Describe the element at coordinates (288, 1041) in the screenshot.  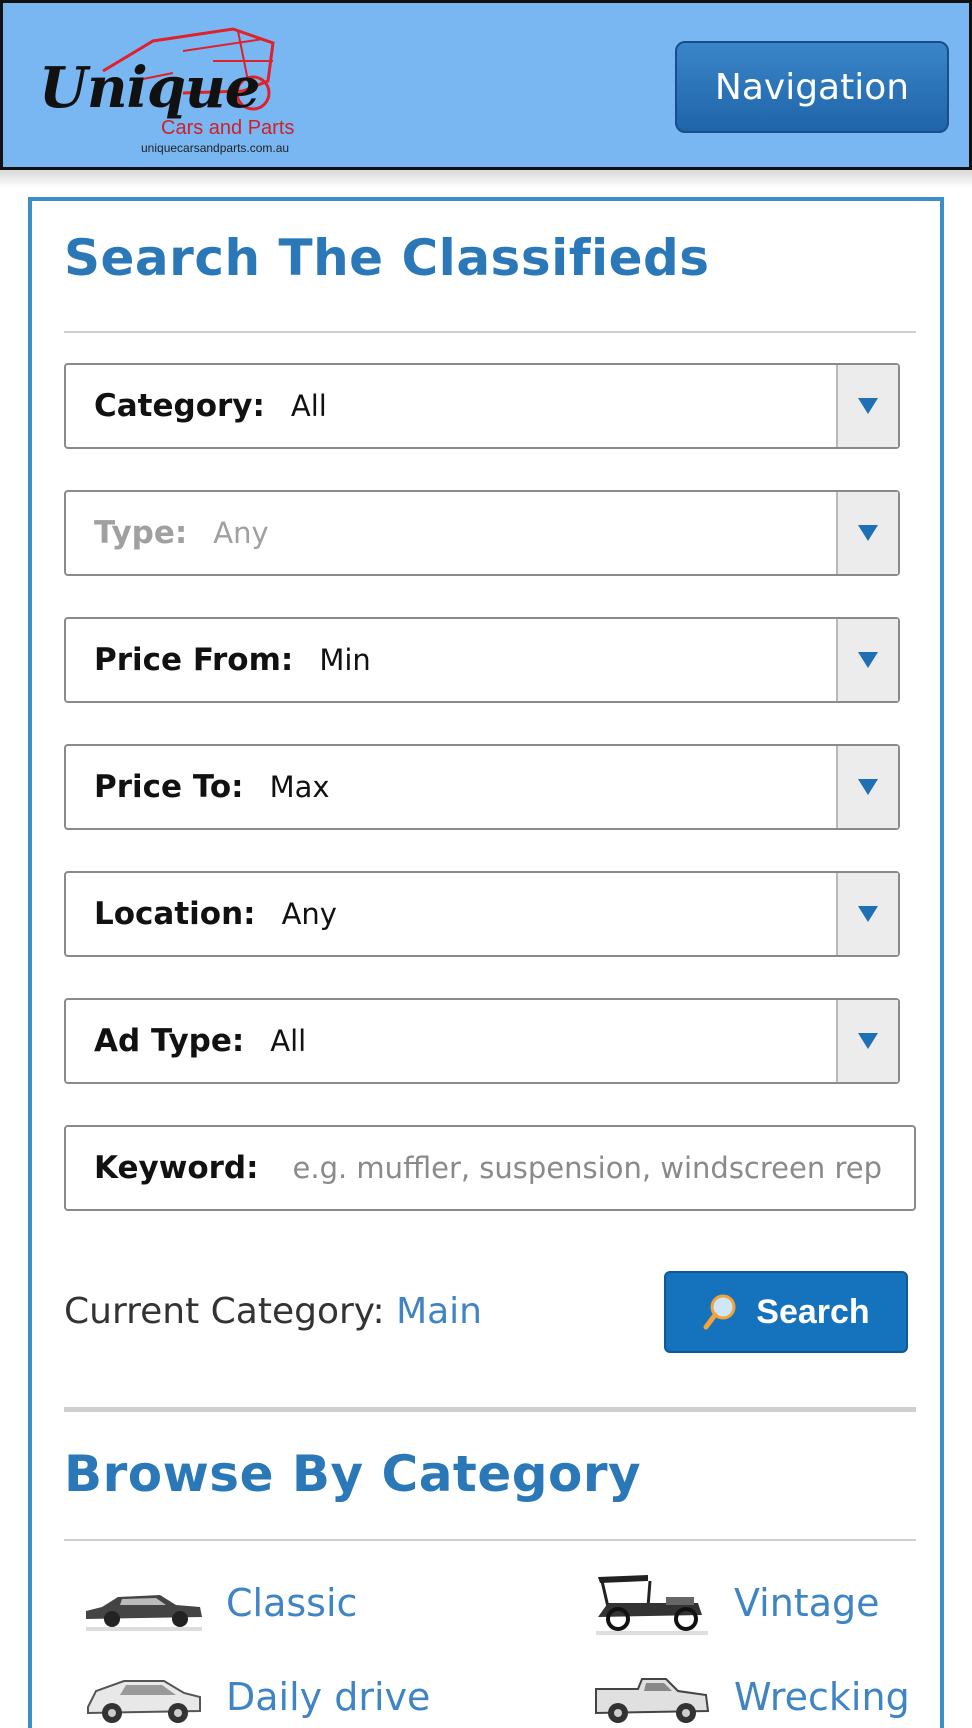
I see `ad-type-value: All` at that location.